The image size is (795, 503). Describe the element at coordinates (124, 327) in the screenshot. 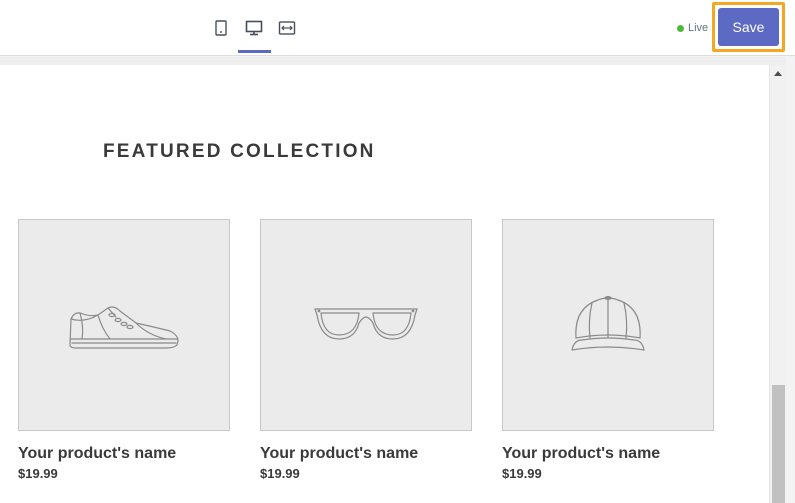

I see `sneaker-icon` at that location.